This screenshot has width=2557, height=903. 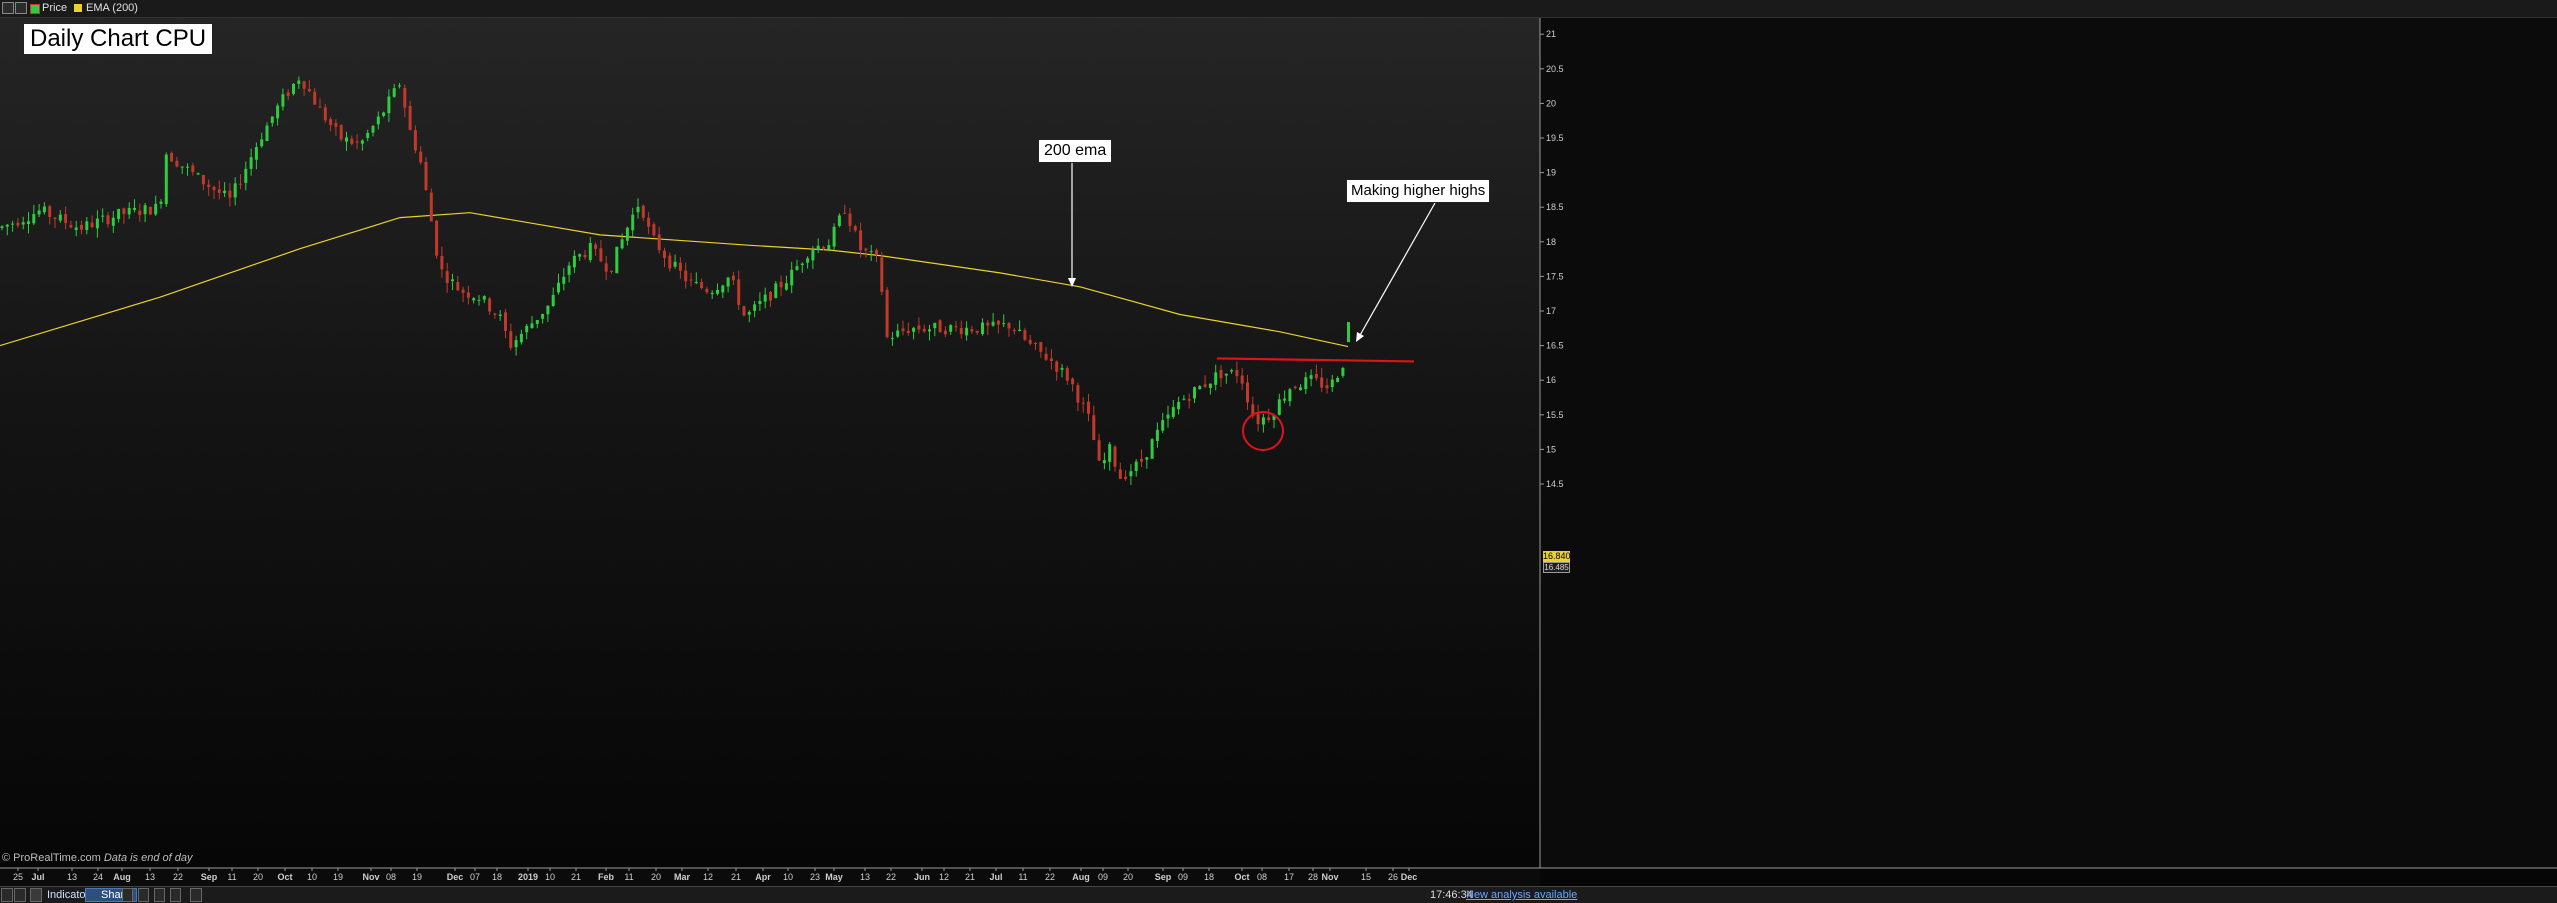 I want to click on date-tick-label: 19, so click(x=338, y=877).